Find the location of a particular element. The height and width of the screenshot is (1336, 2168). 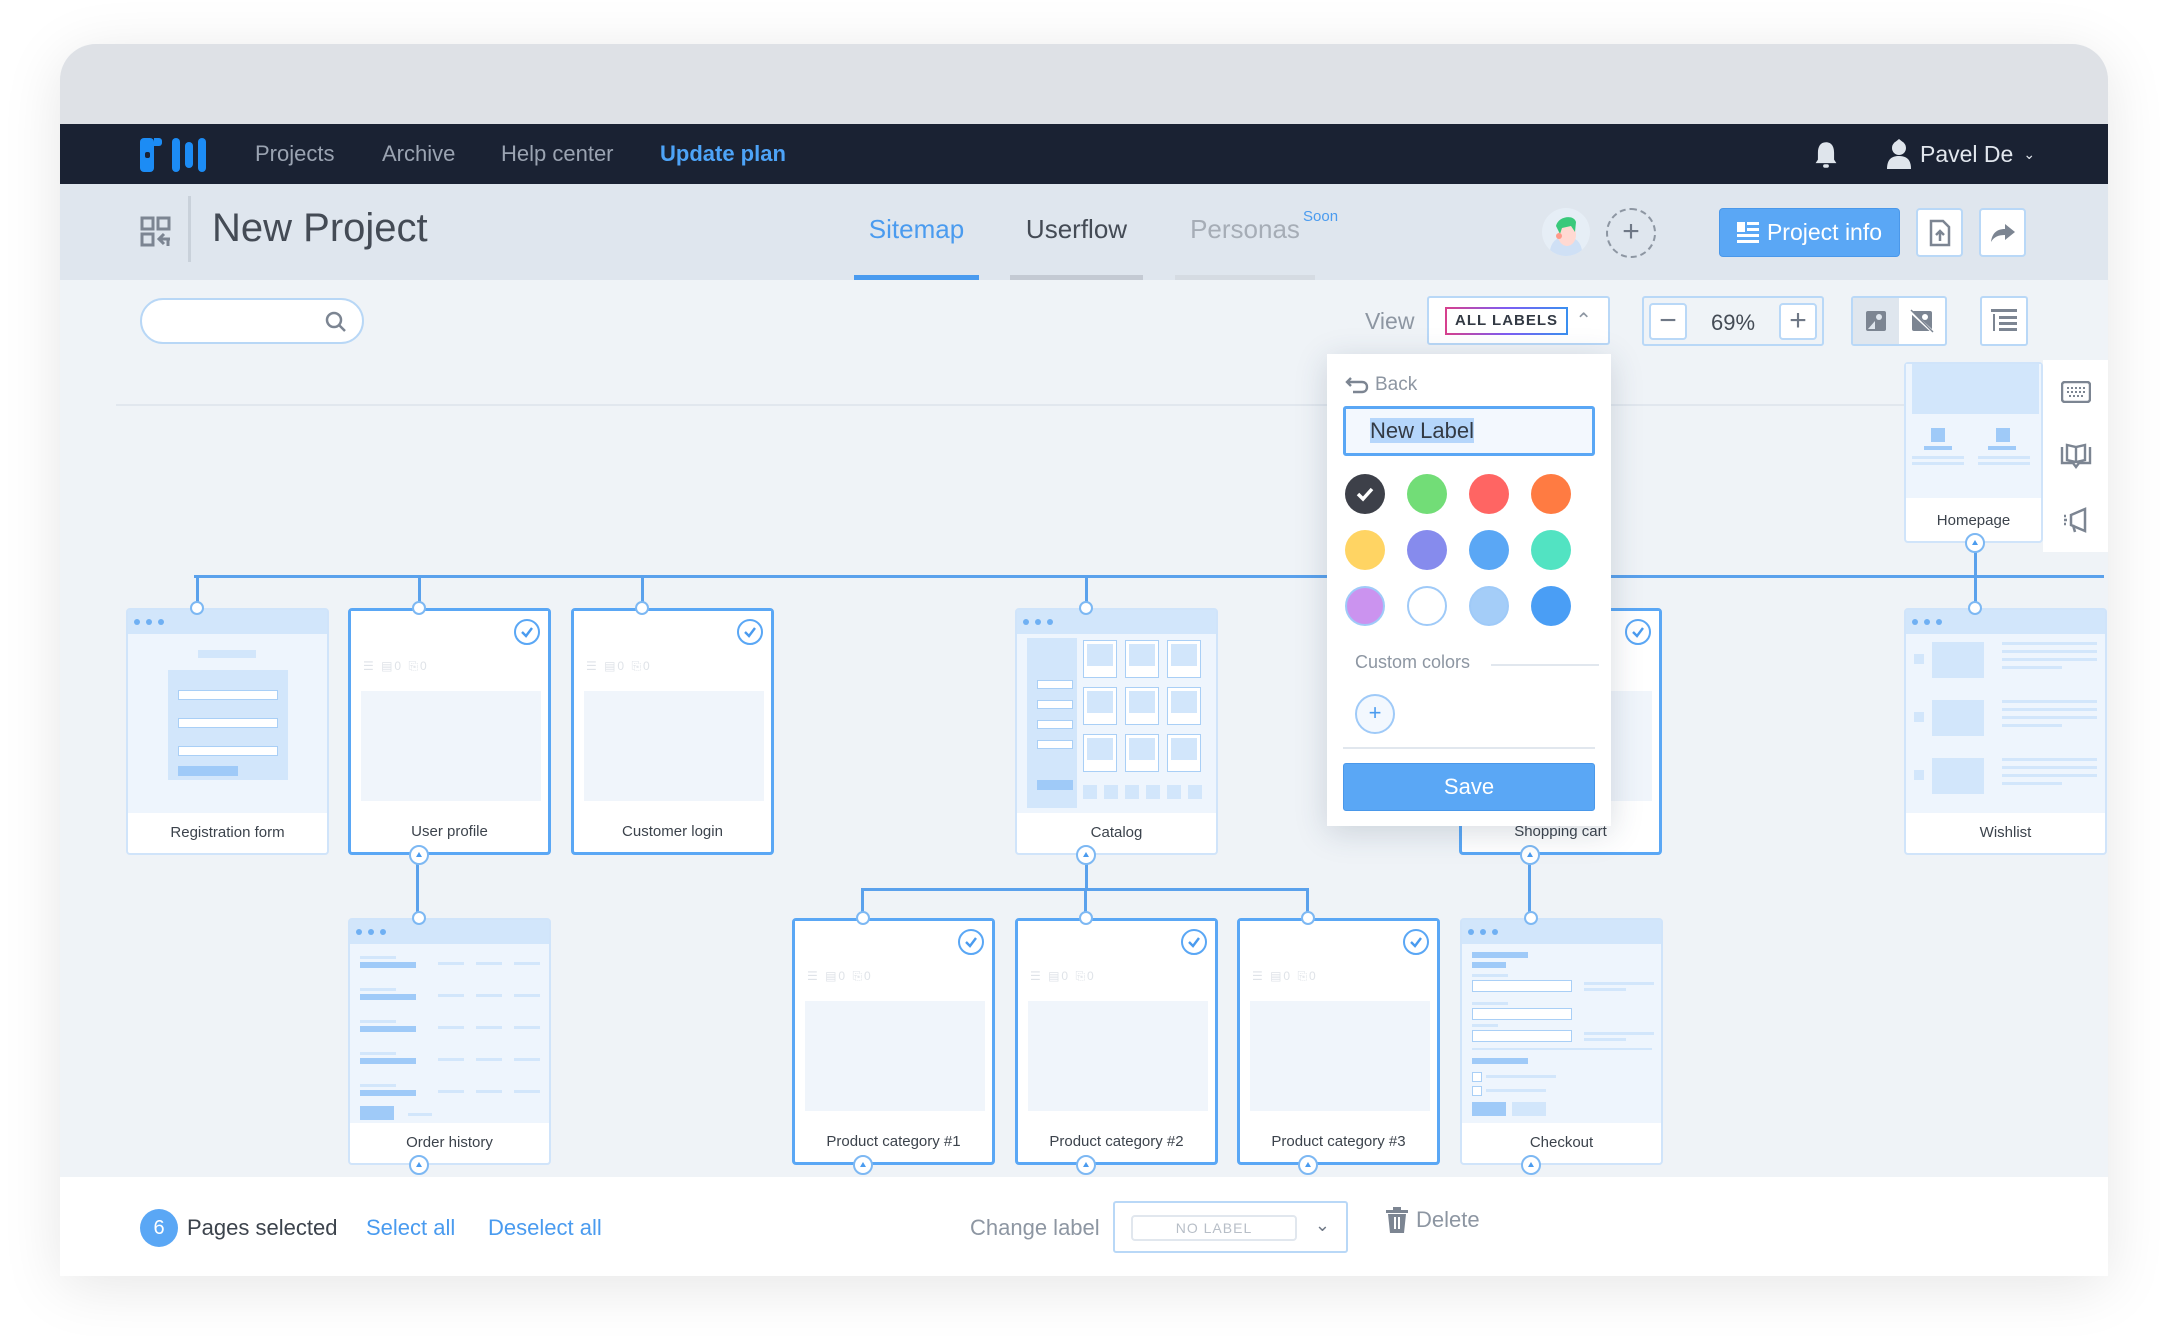

hide-images-button is located at coordinates (1922, 321).